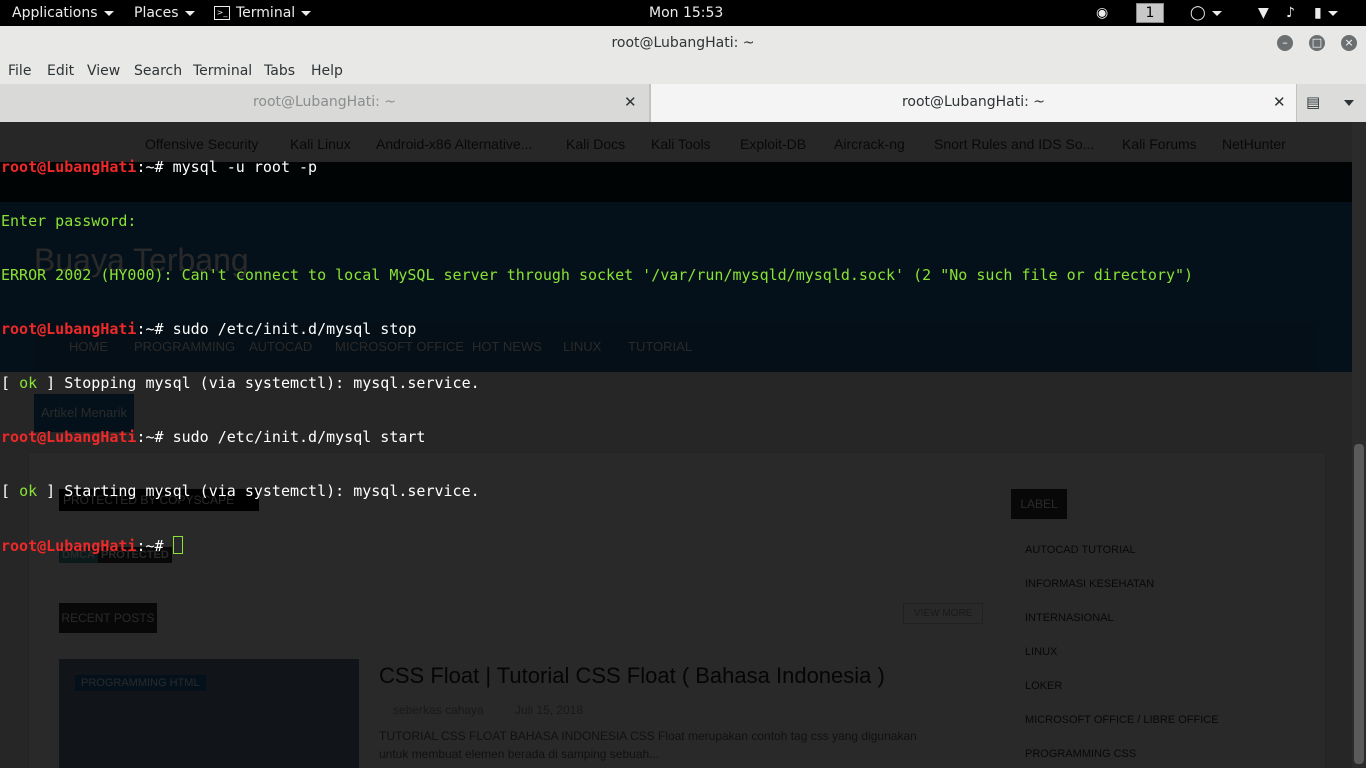  What do you see at coordinates (327, 71) in the screenshot?
I see `menu-help: Help` at bounding box center [327, 71].